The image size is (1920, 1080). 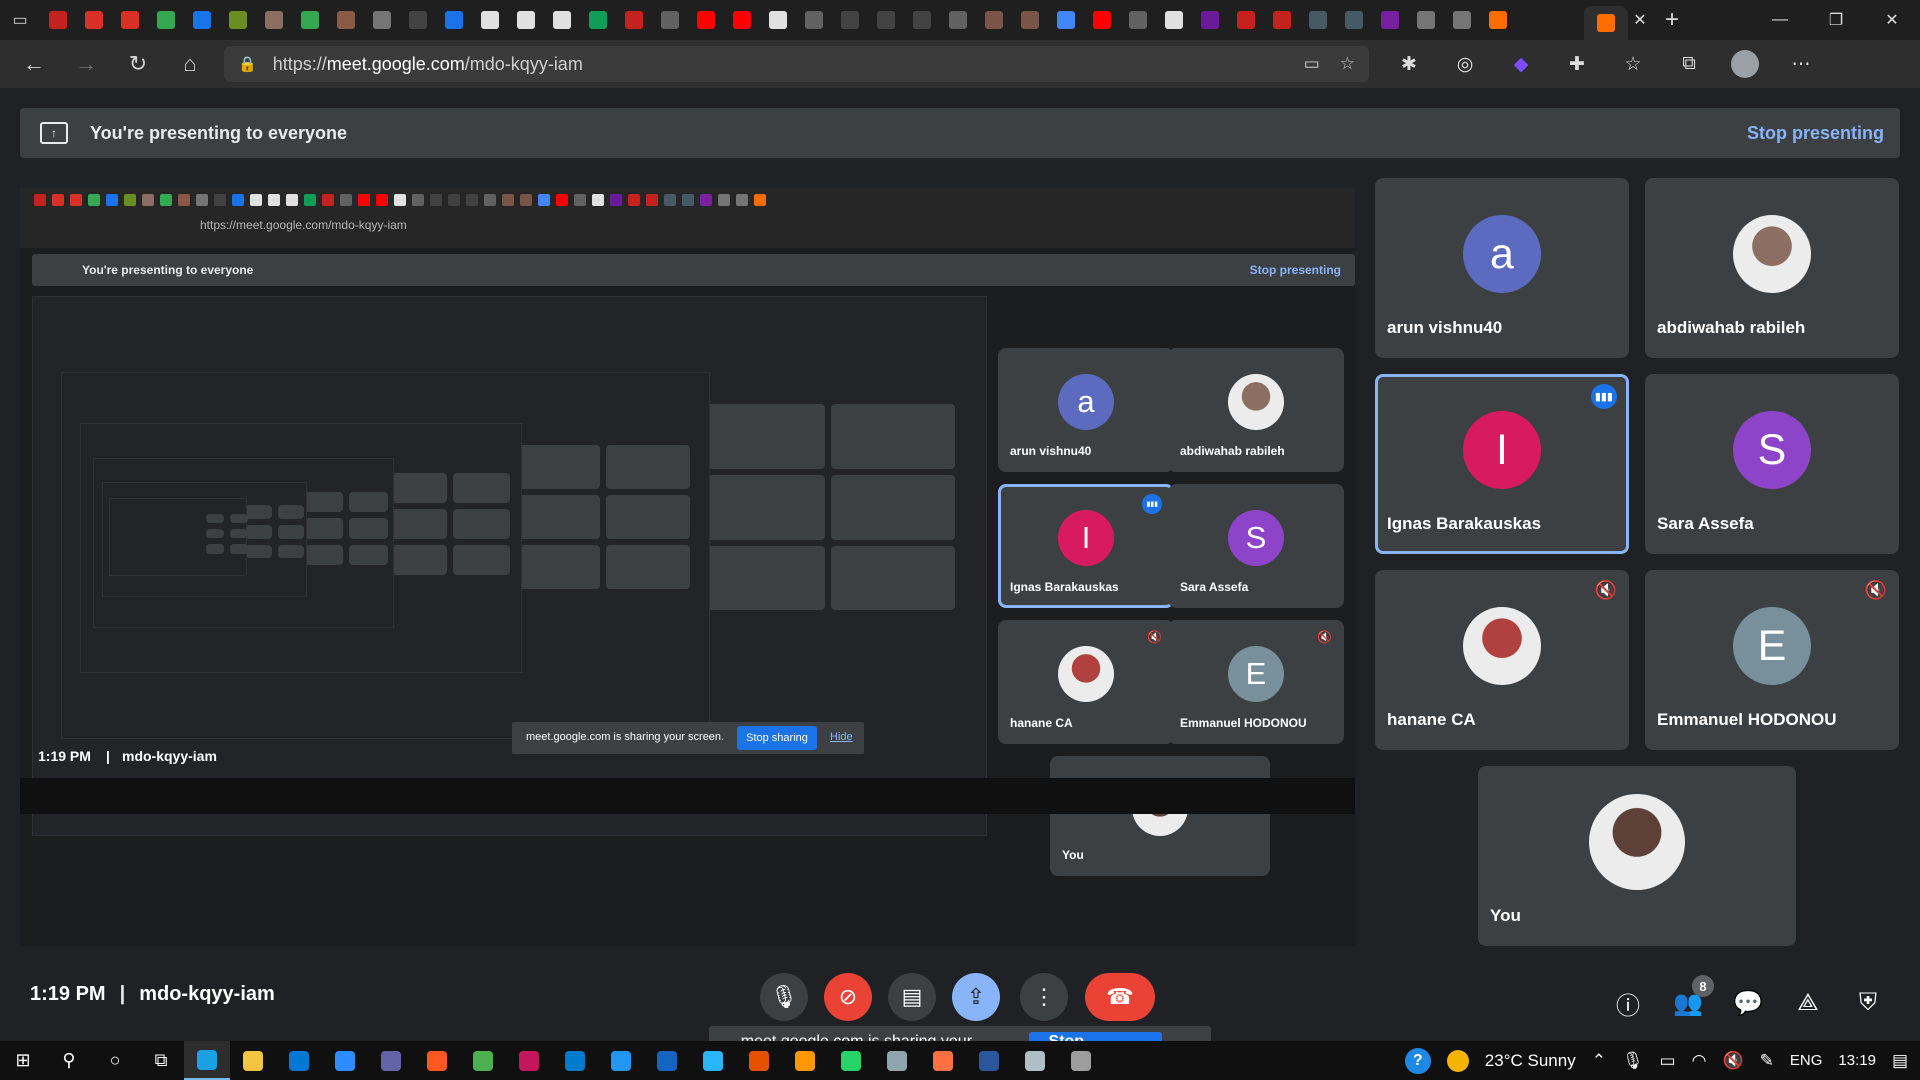 I want to click on taskbar-app-word, so click(x=989, y=1060).